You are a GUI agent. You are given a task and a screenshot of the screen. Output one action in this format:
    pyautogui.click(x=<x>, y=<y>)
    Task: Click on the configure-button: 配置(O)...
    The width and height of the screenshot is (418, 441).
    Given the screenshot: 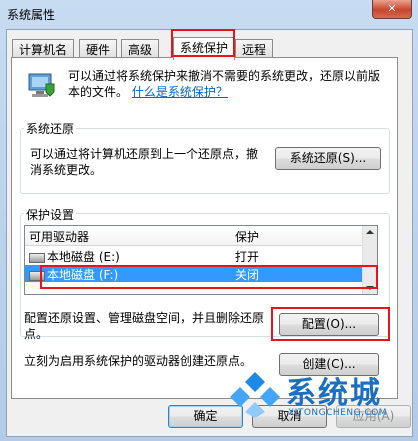 What is the action you would take?
    pyautogui.click(x=329, y=324)
    